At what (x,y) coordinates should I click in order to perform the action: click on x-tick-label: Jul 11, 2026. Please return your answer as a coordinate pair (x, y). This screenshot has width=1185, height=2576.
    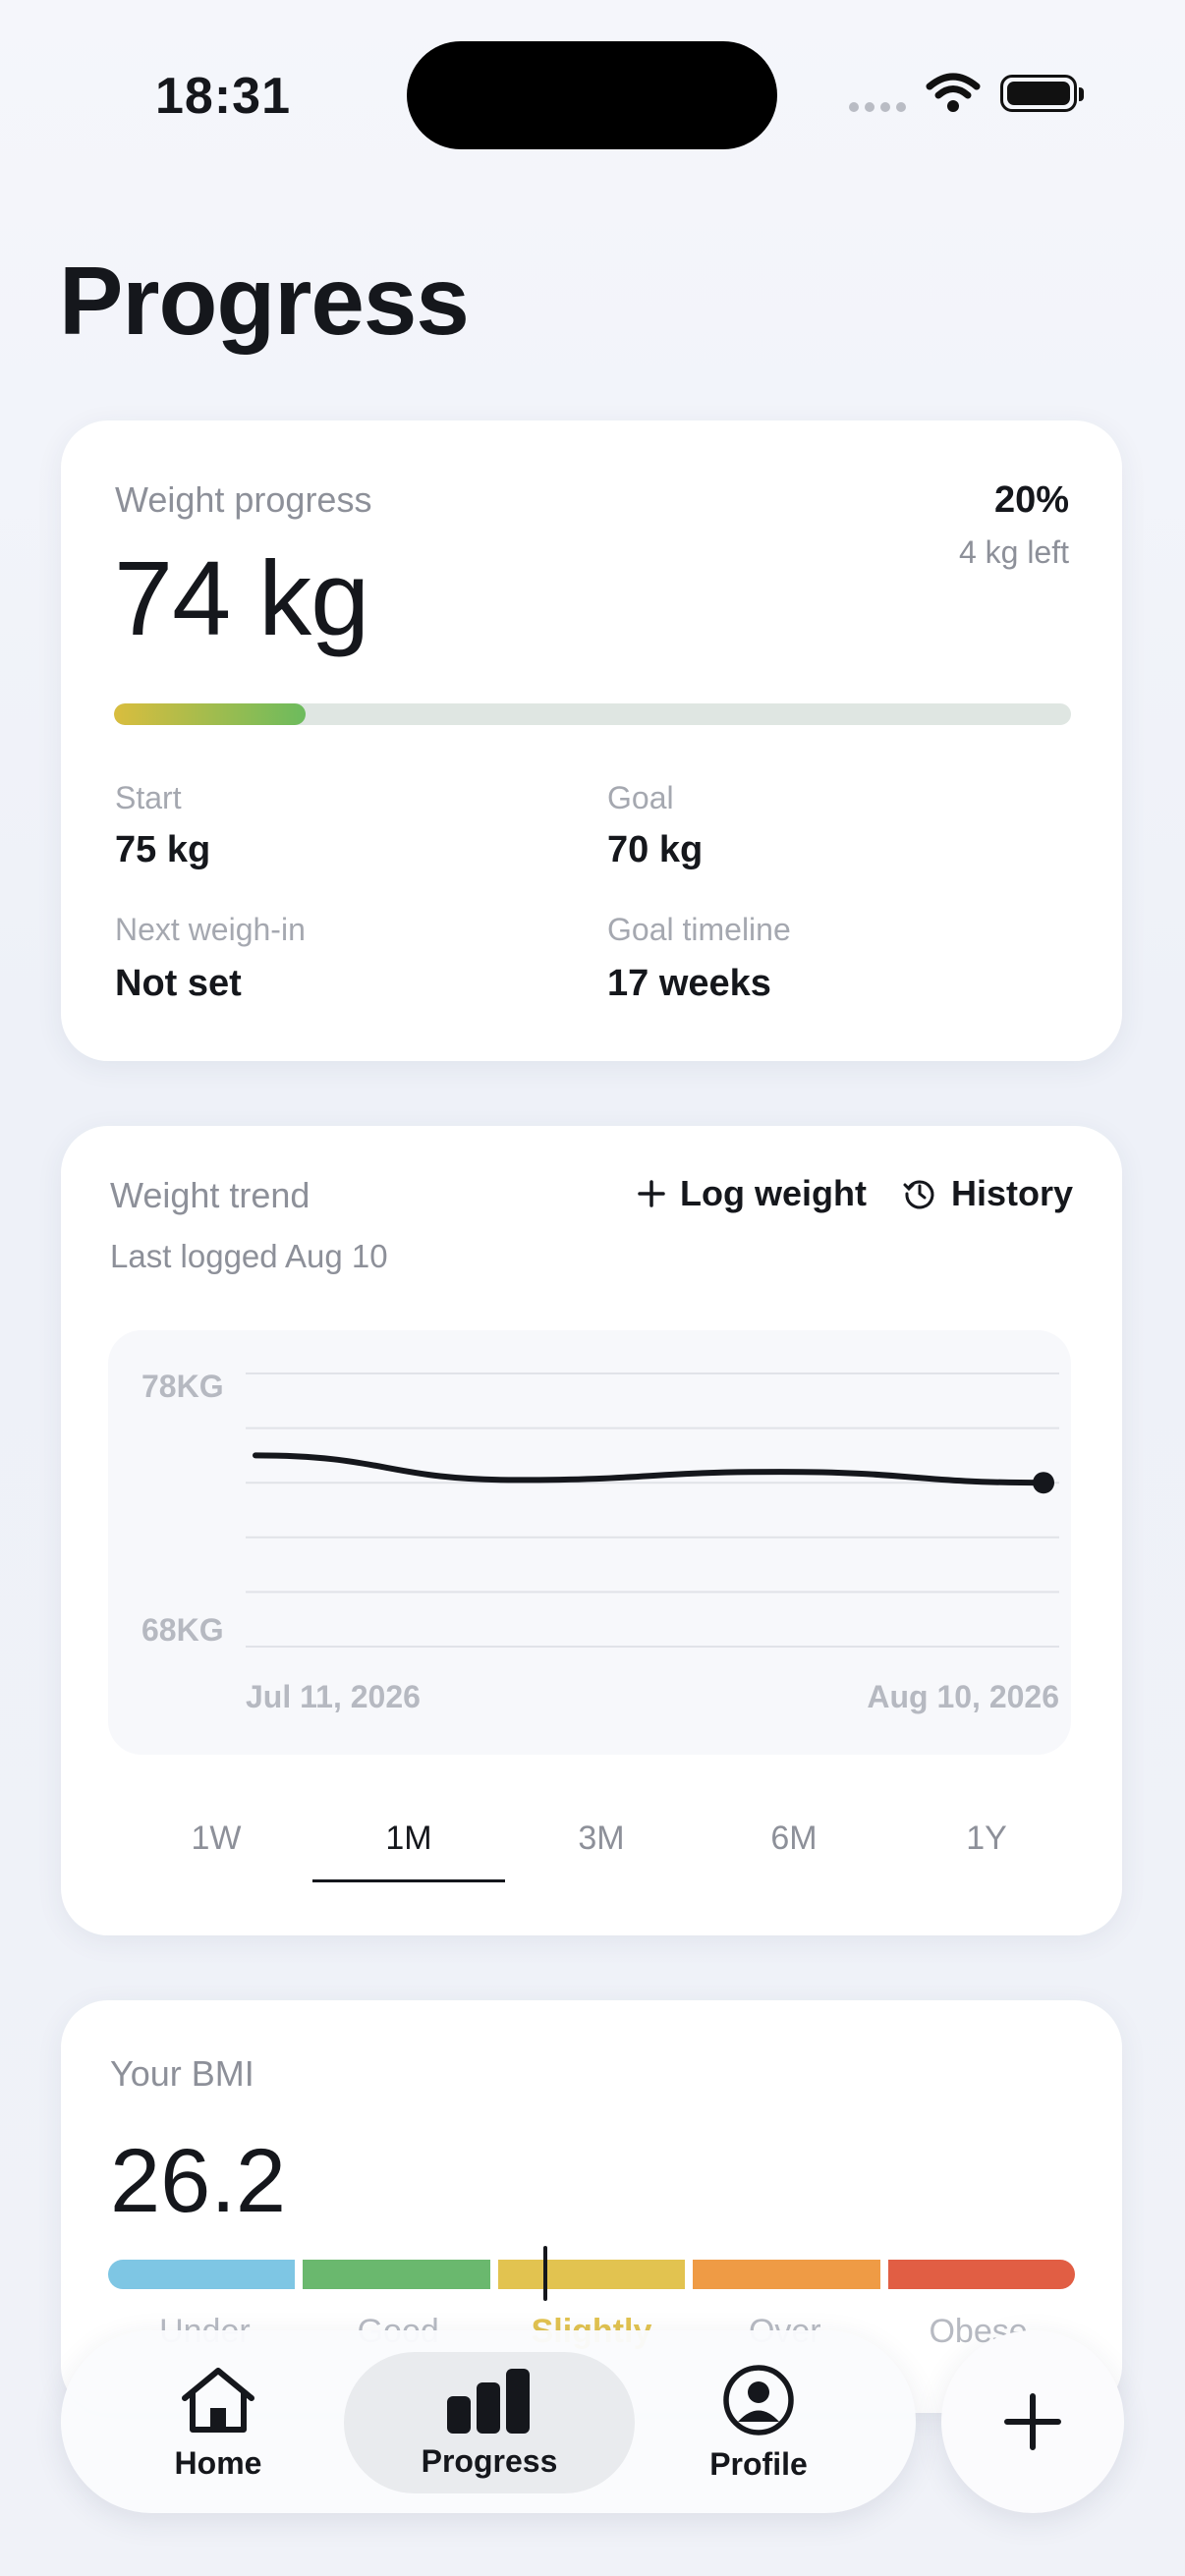
    Looking at the image, I should click on (334, 1696).